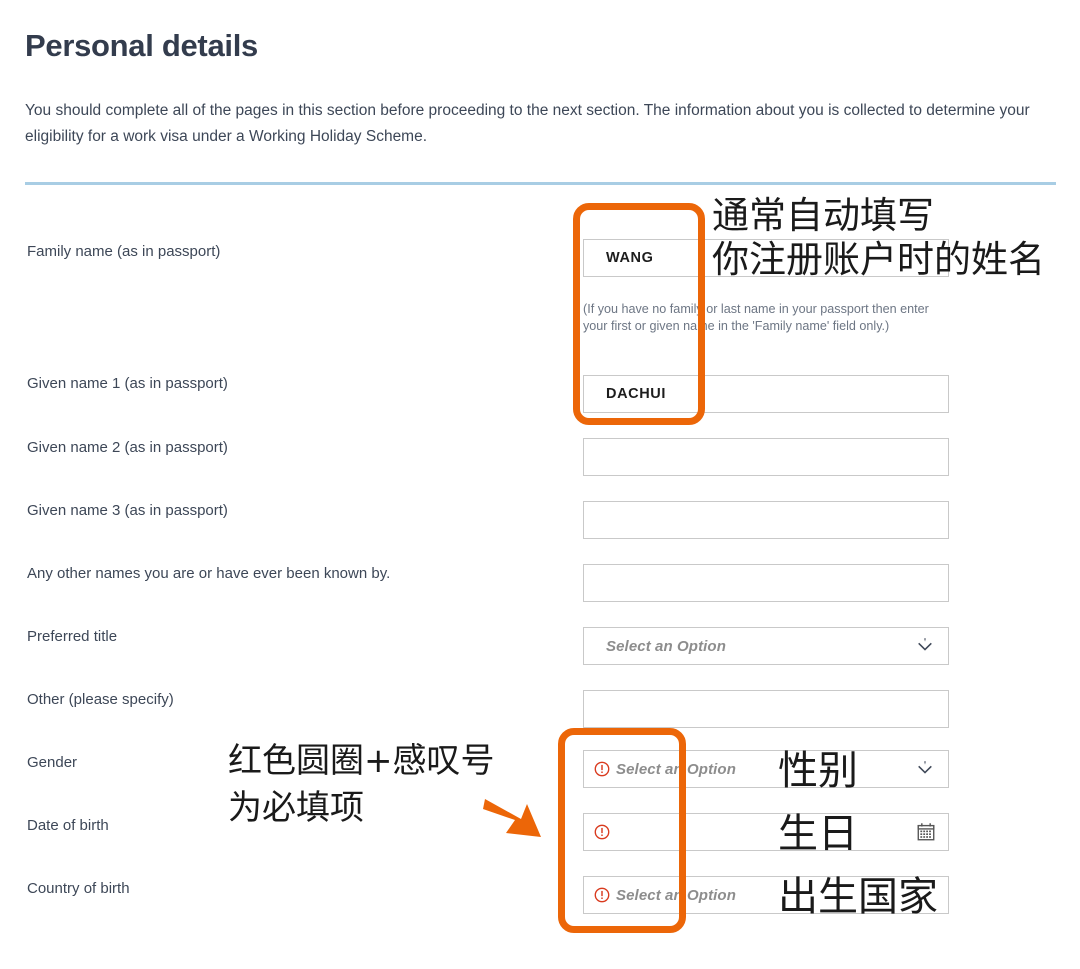 This screenshot has height=969, width=1080. What do you see at coordinates (127, 510) in the screenshot?
I see `label-given-name-3: Given name 3 (as in passport)` at bounding box center [127, 510].